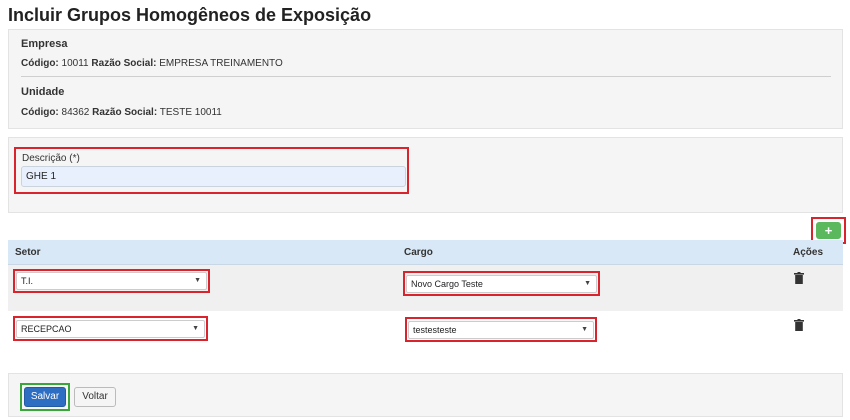 This screenshot has width=850, height=420. I want to click on empresa-heading: Empresa, so click(44, 44).